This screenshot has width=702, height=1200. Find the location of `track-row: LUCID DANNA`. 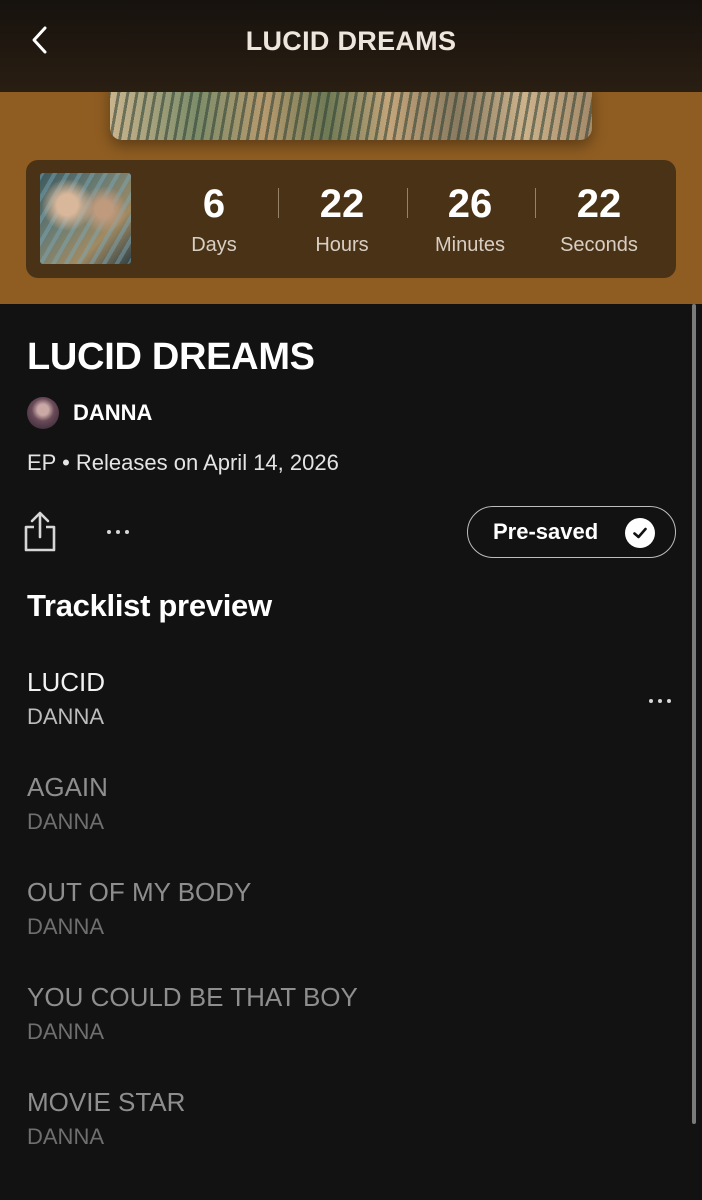

track-row: LUCID DANNA is located at coordinates (345, 716).